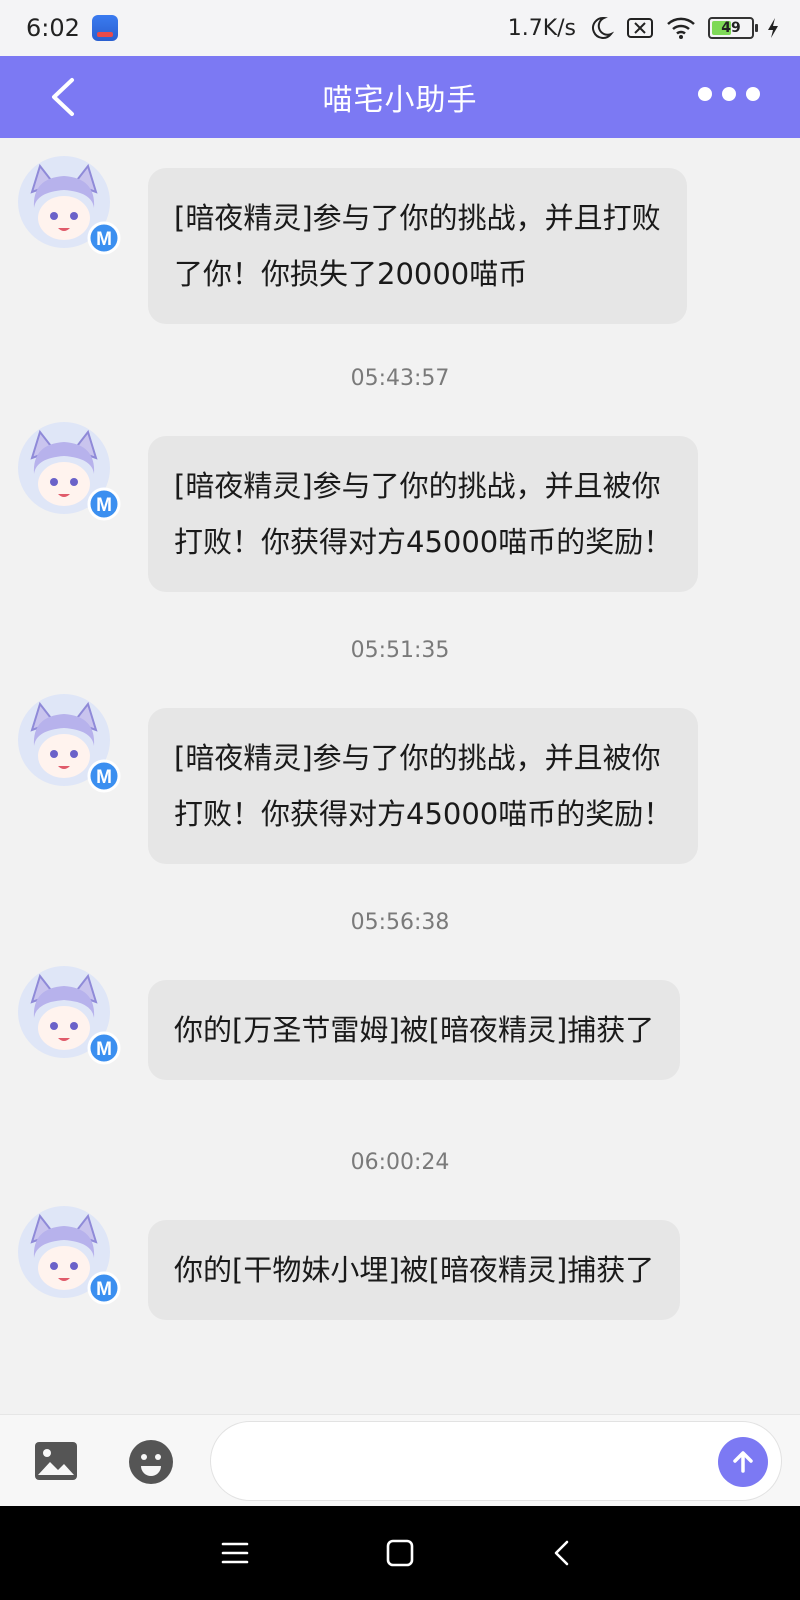 The image size is (800, 1600). I want to click on message-bubble: 你的[干物妹小埋]被[暗夜精灵]捕获了, so click(414, 1270).